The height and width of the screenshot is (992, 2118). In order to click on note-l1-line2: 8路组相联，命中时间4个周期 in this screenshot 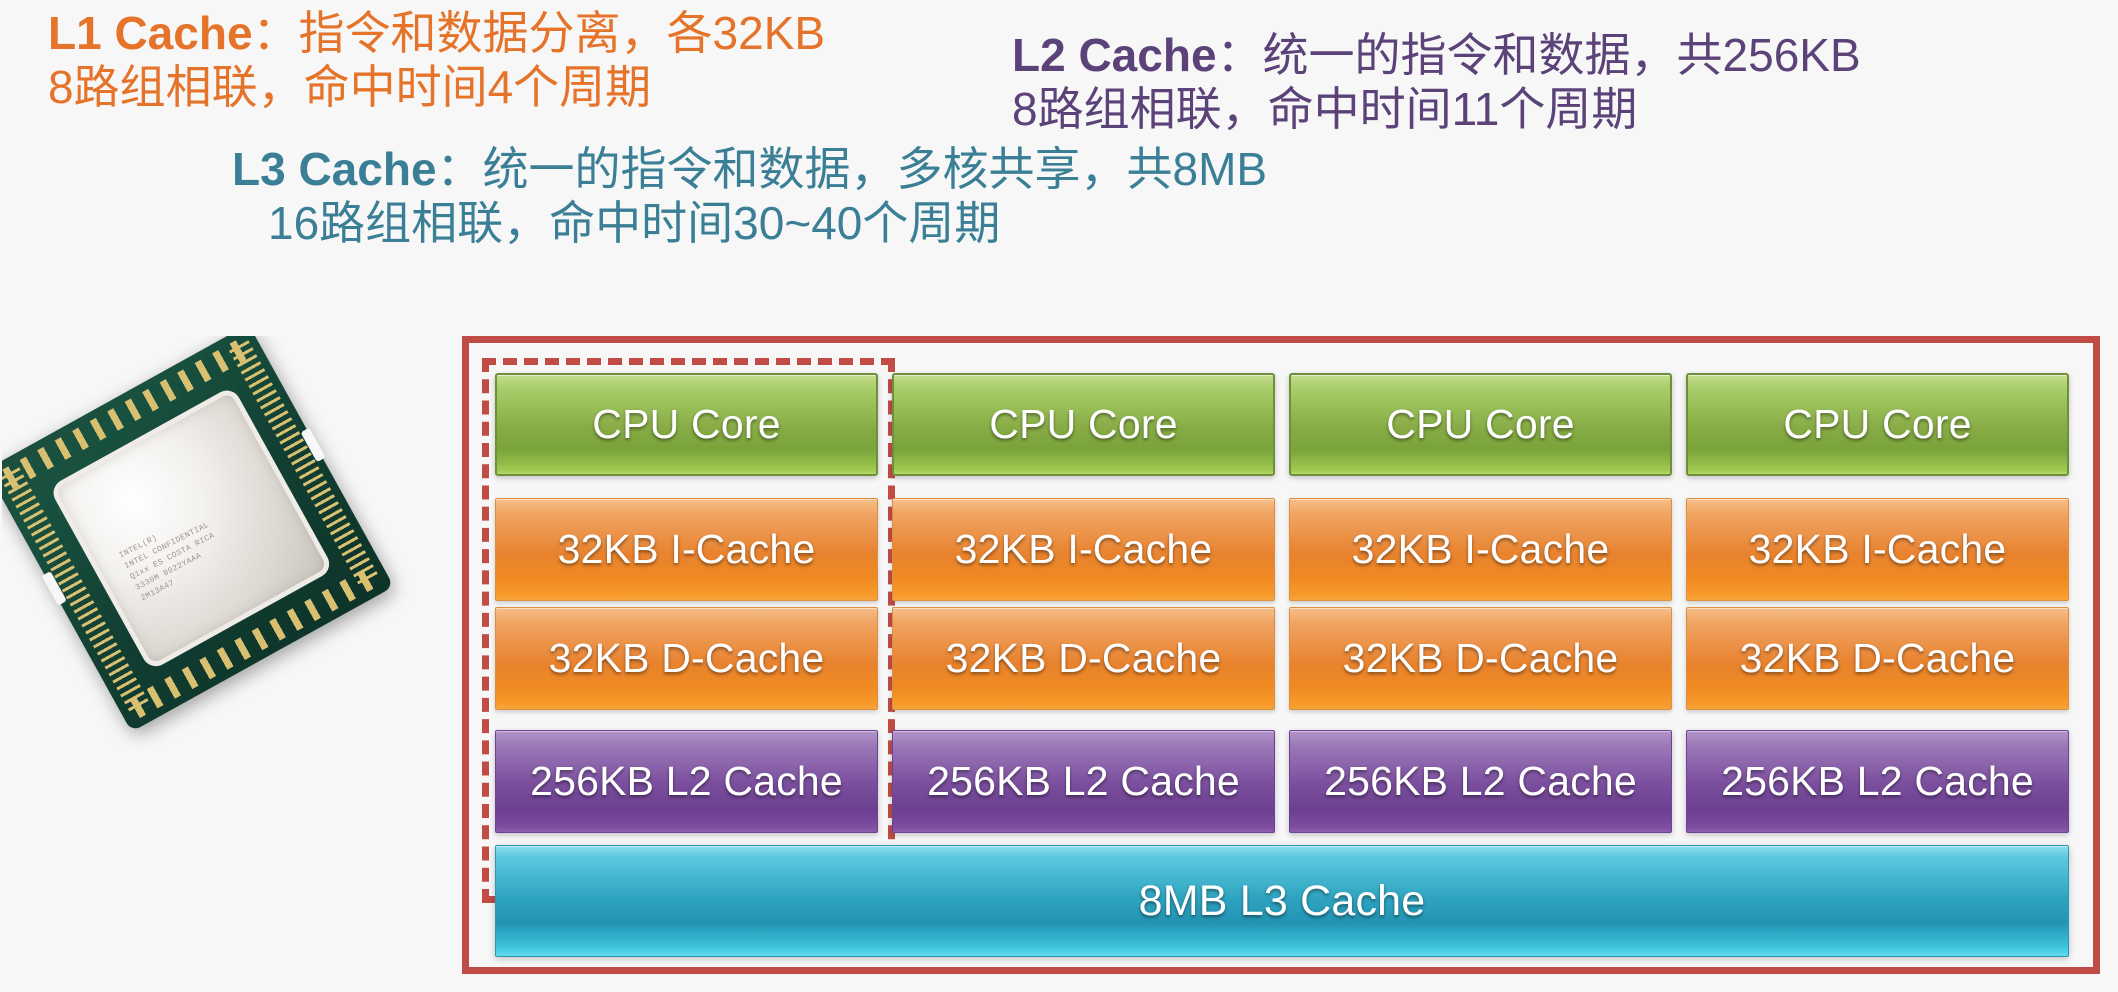, I will do `click(350, 87)`.